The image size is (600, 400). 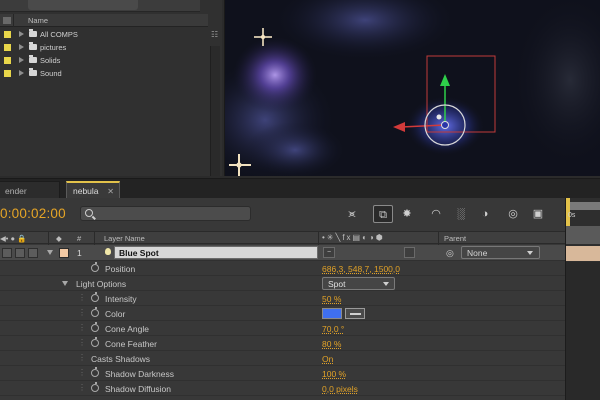 I want to click on comp-mini-flowchart-icon: ⪤, so click(x=352, y=214).